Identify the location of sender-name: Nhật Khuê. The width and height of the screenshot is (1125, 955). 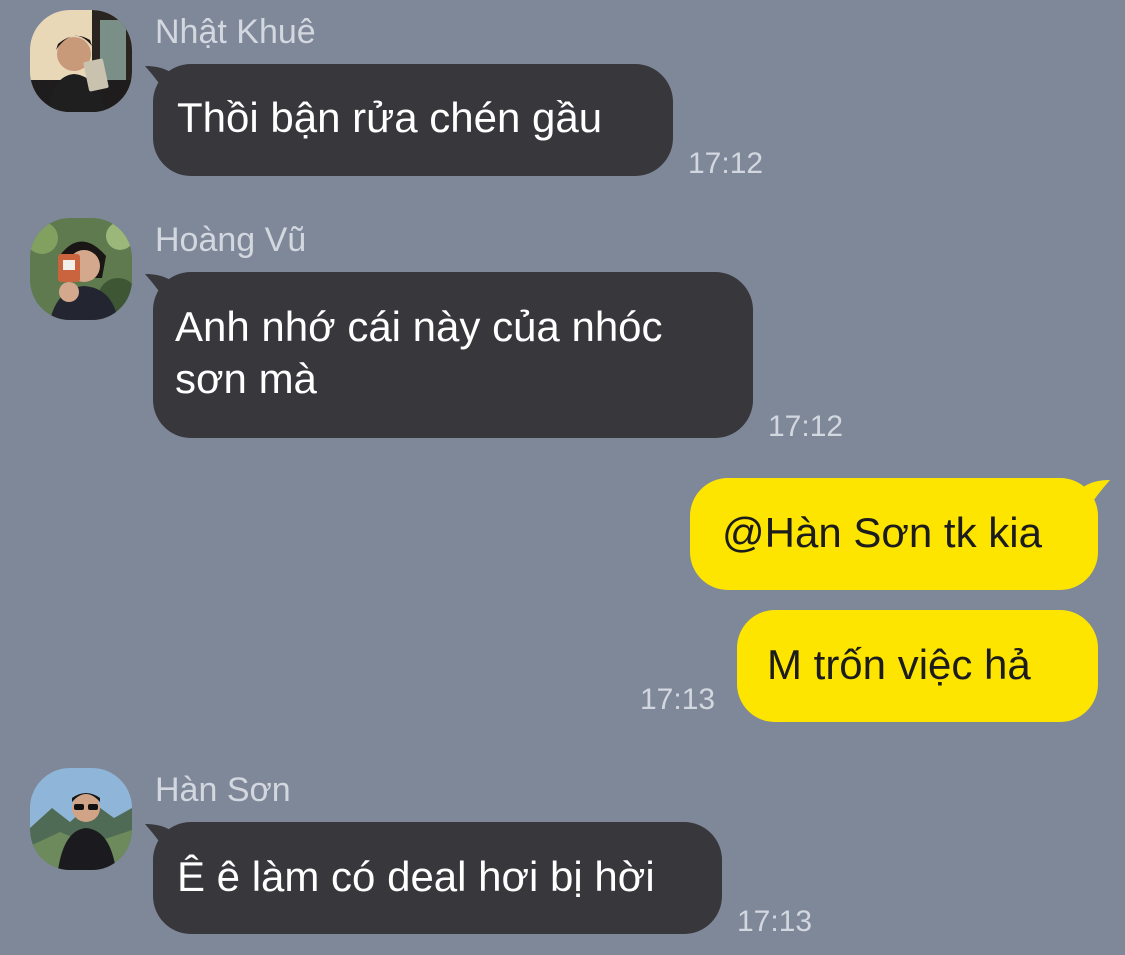
(235, 32).